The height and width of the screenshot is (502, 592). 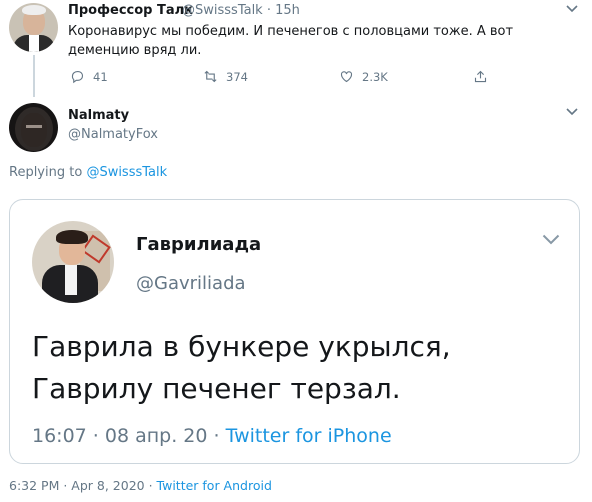 What do you see at coordinates (237, 76) in the screenshot?
I see `retweet-count: 374` at bounding box center [237, 76].